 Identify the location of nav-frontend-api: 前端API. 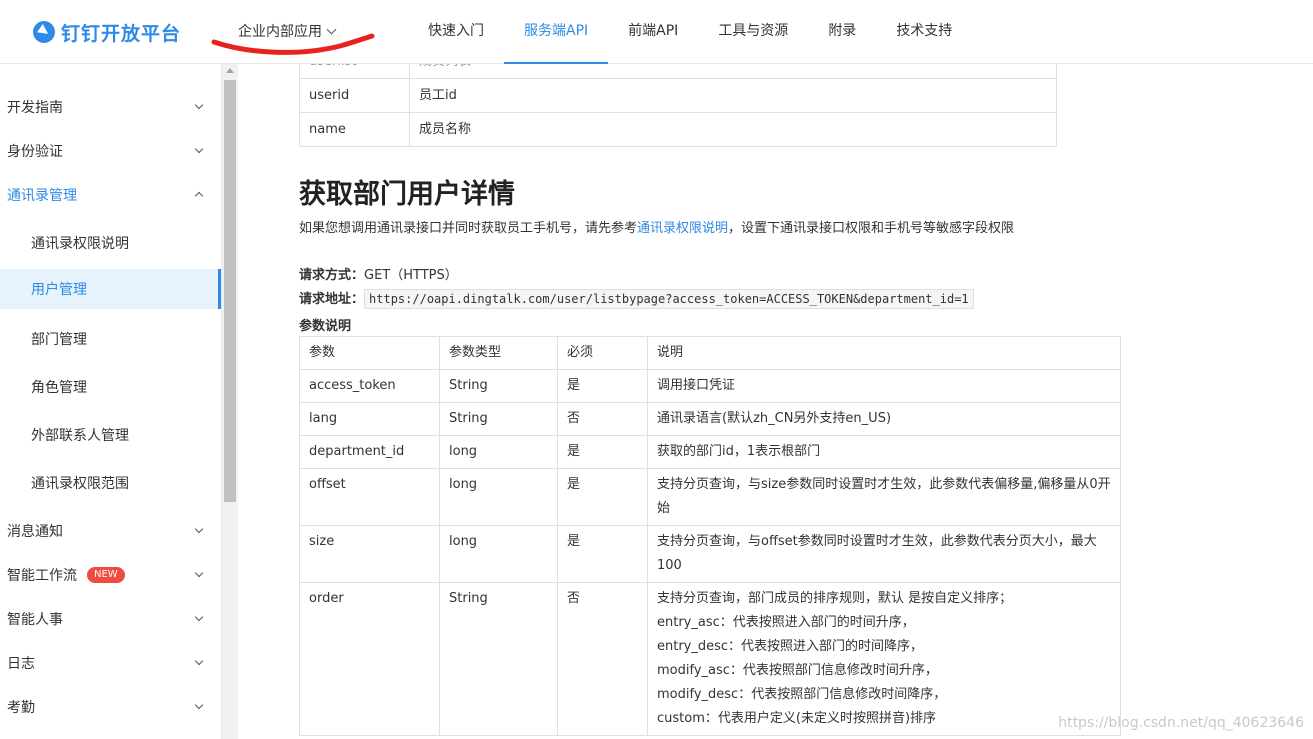
(653, 32).